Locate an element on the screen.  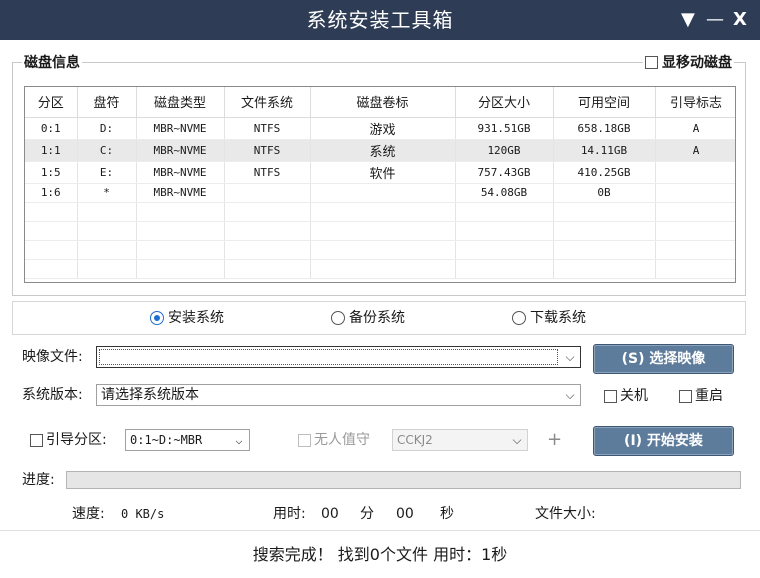
shutdown-label: 关机 is located at coordinates (634, 396).